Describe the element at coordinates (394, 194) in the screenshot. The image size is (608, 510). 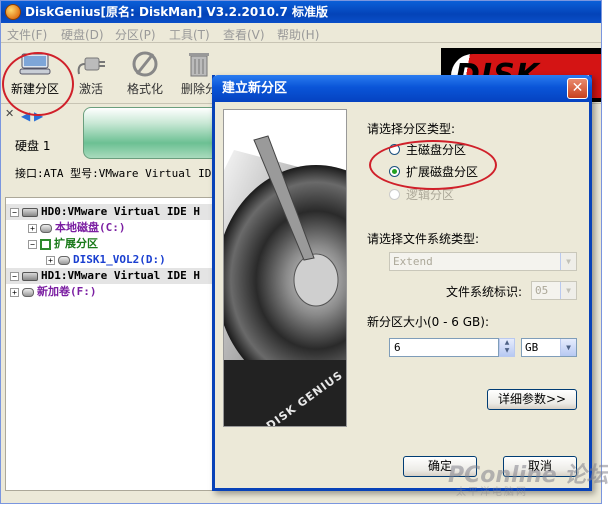
I see `radio-button-icon` at that location.